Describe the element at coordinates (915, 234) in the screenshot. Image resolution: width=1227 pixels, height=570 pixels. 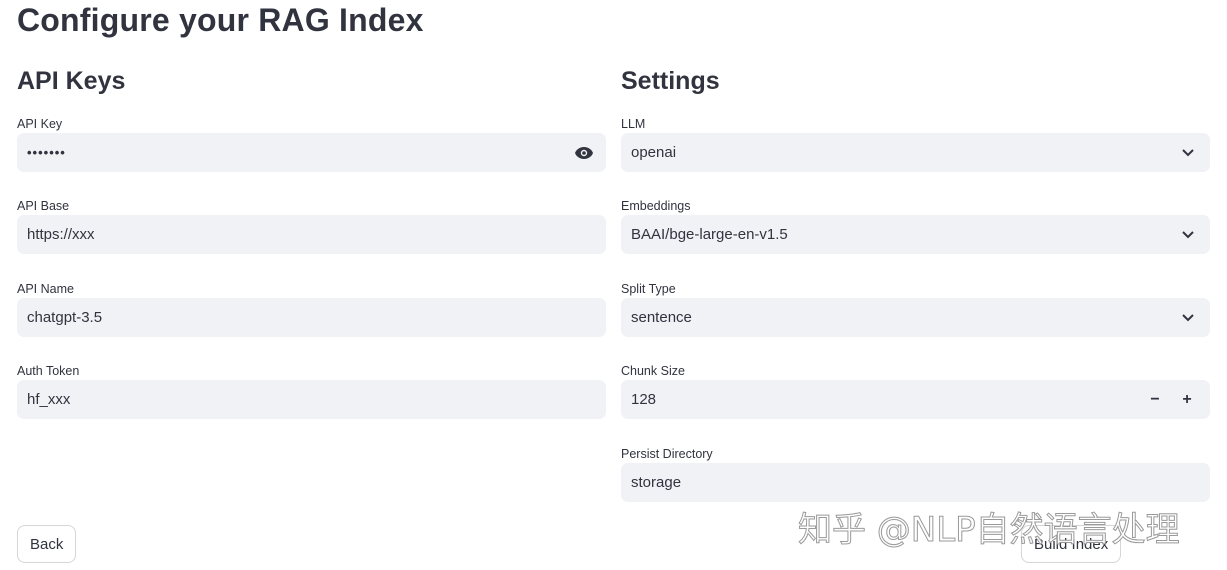
I see `embeddings-select: BAAI/bge-large-en-v1.5` at that location.